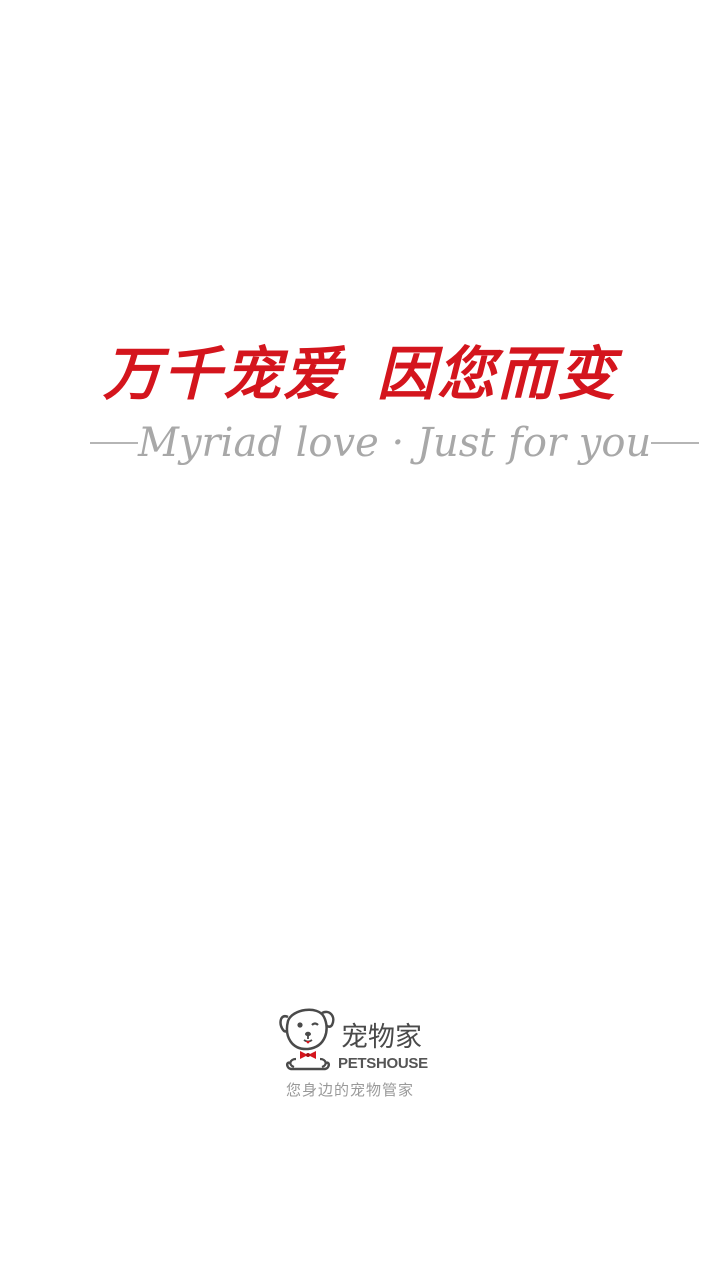 The image size is (720, 1280). Describe the element at coordinates (381, 1037) in the screenshot. I see `brand-name-chinese: 宠物家` at that location.